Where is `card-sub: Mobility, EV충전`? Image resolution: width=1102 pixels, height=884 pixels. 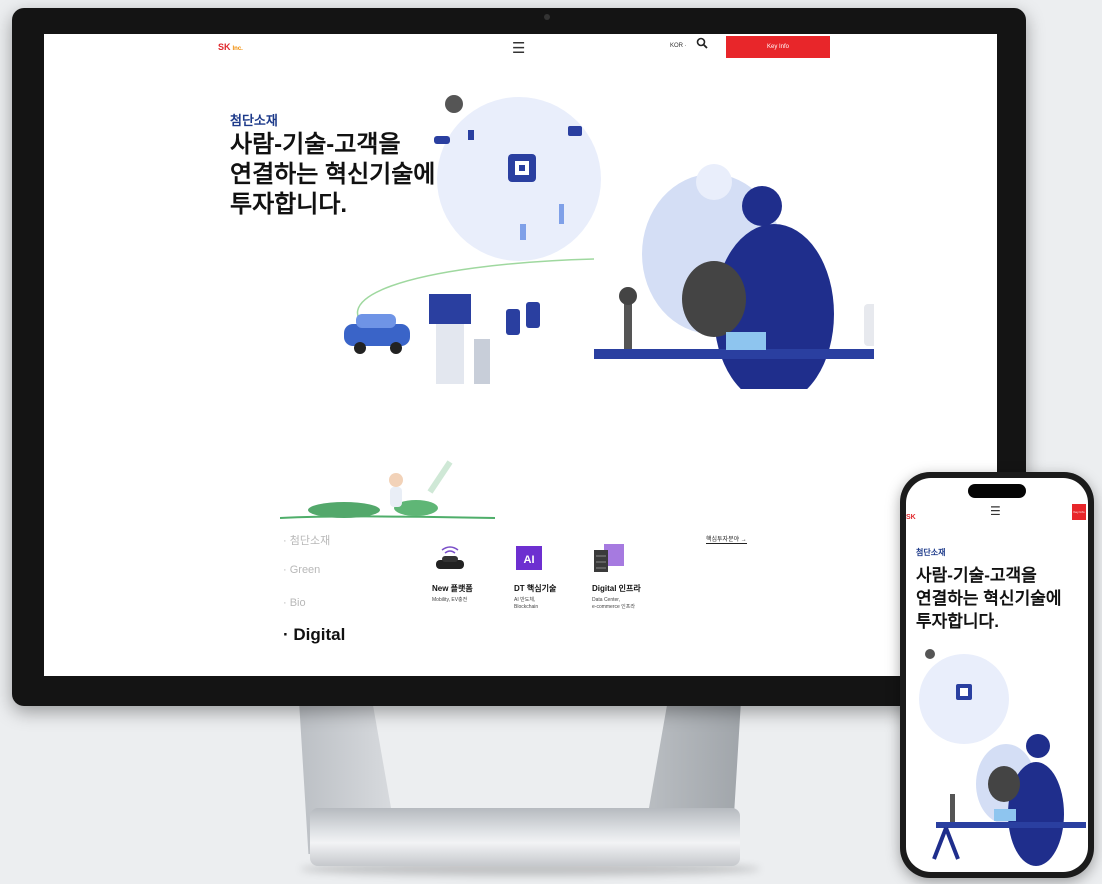 card-sub: Mobility, EV충전 is located at coordinates (450, 600).